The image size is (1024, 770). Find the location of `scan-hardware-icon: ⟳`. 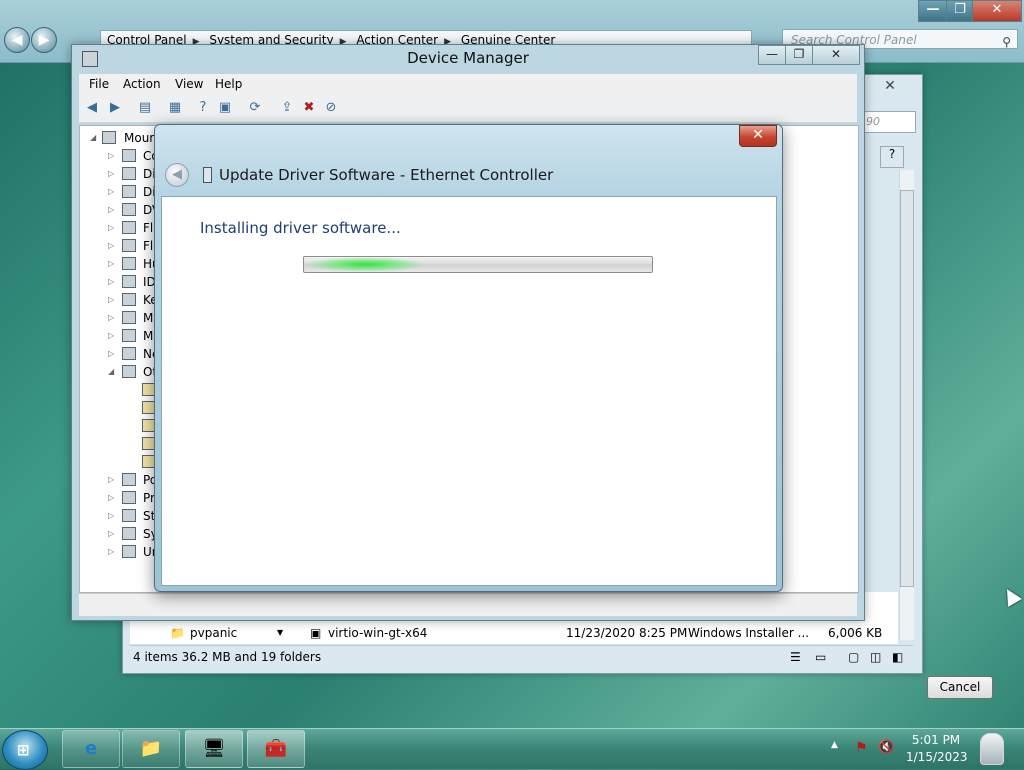

scan-hardware-icon: ⟳ is located at coordinates (255, 108).